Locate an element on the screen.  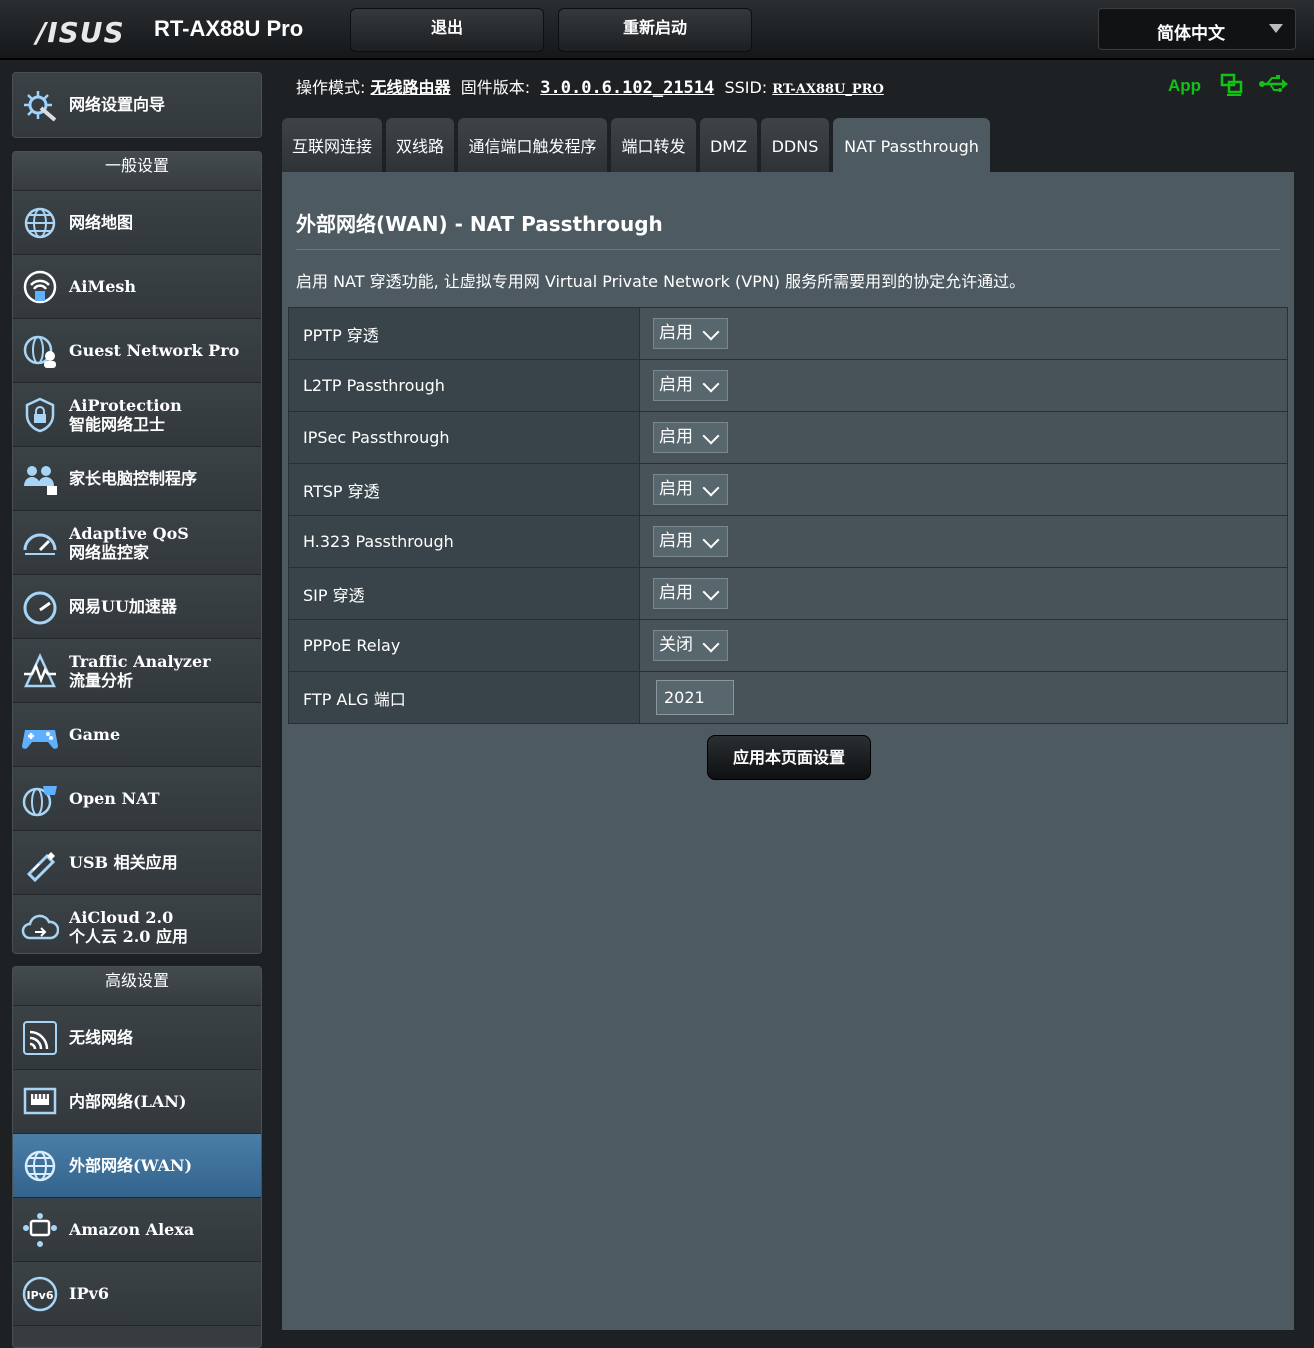
sip-passthrough-select: 启用 is located at coordinates (690, 593).